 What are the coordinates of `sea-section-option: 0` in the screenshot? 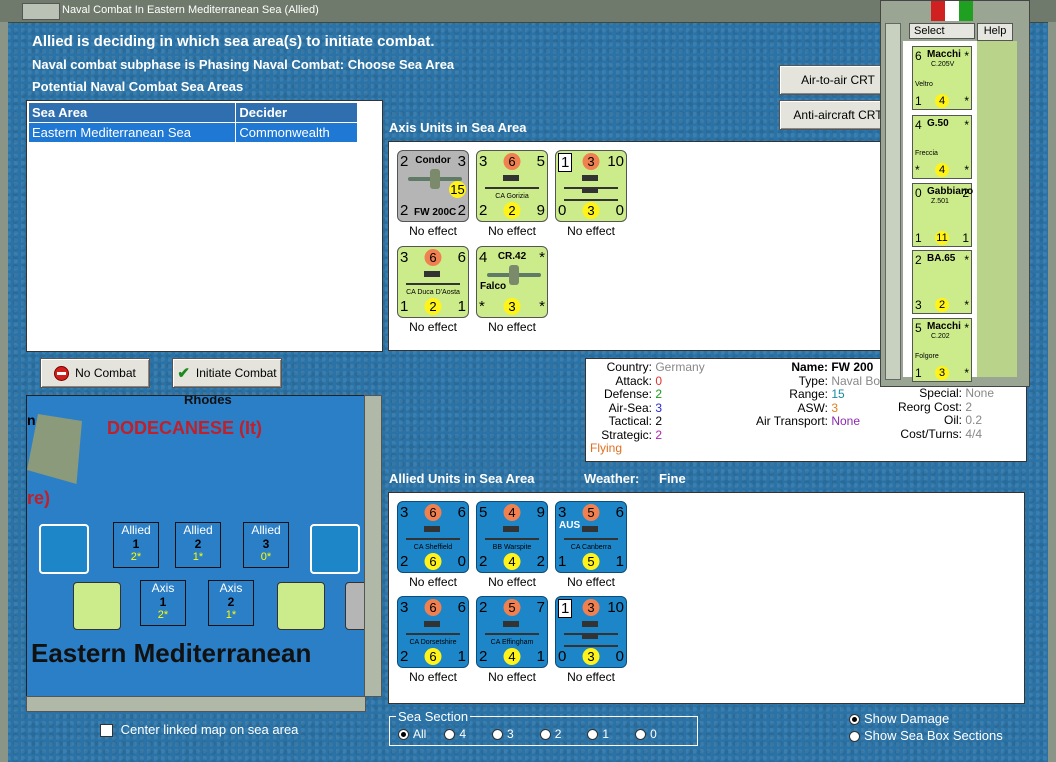 It's located at (646, 734).